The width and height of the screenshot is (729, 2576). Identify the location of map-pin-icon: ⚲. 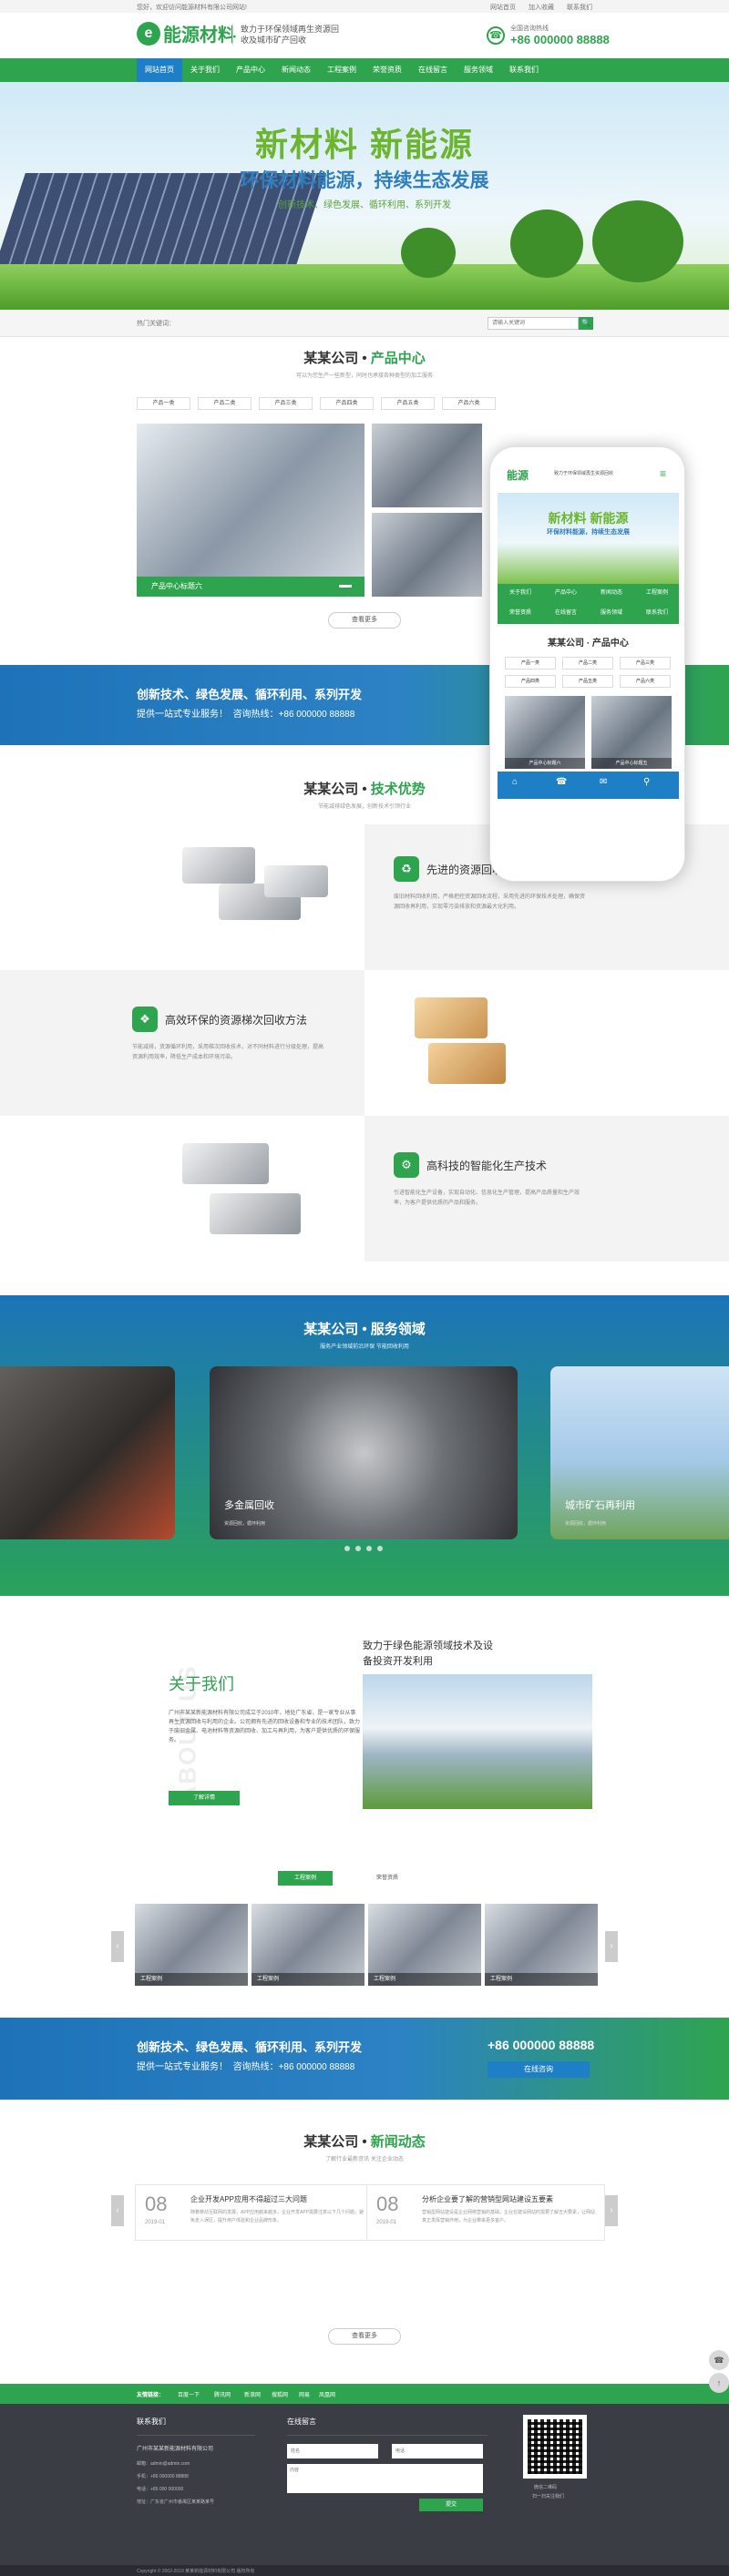
(646, 782).